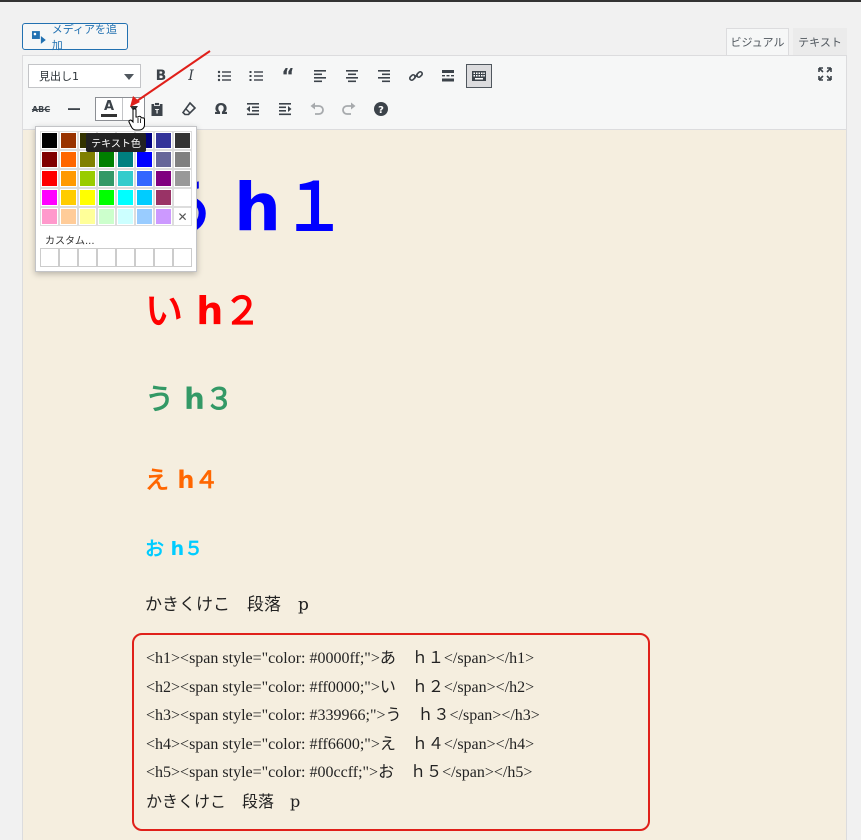  I want to click on tab-visual: ビジュアル, so click(757, 41).